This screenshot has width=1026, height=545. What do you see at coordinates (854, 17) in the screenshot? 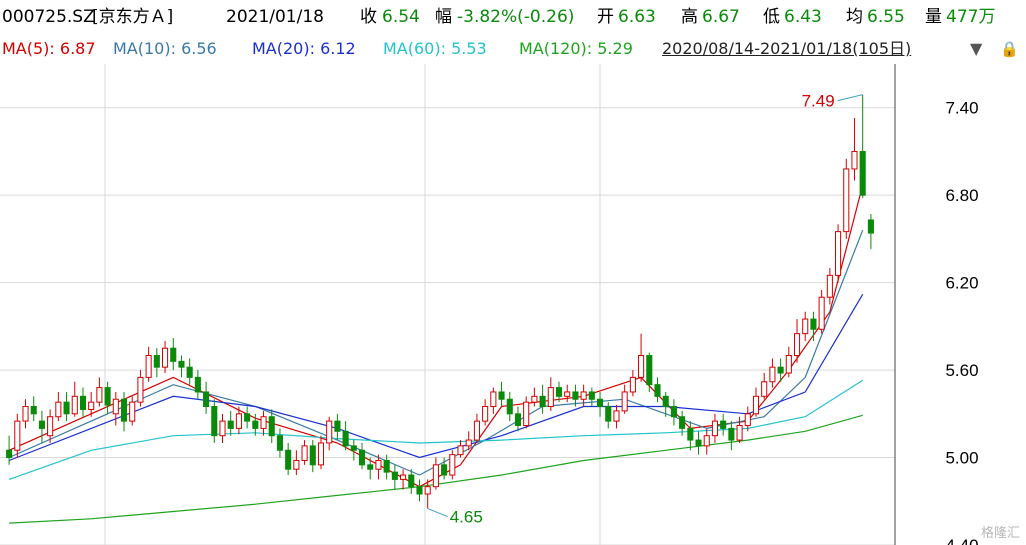
I see `avg-label: 均` at bounding box center [854, 17].